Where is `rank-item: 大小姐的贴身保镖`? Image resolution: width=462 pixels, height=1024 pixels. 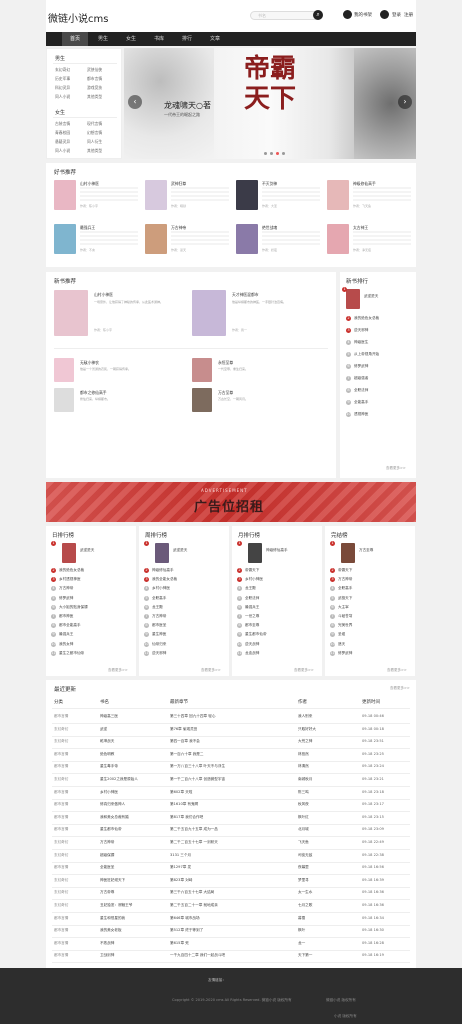
rank-item: 大小姐的贴身保镖 is located at coordinates (73, 607).